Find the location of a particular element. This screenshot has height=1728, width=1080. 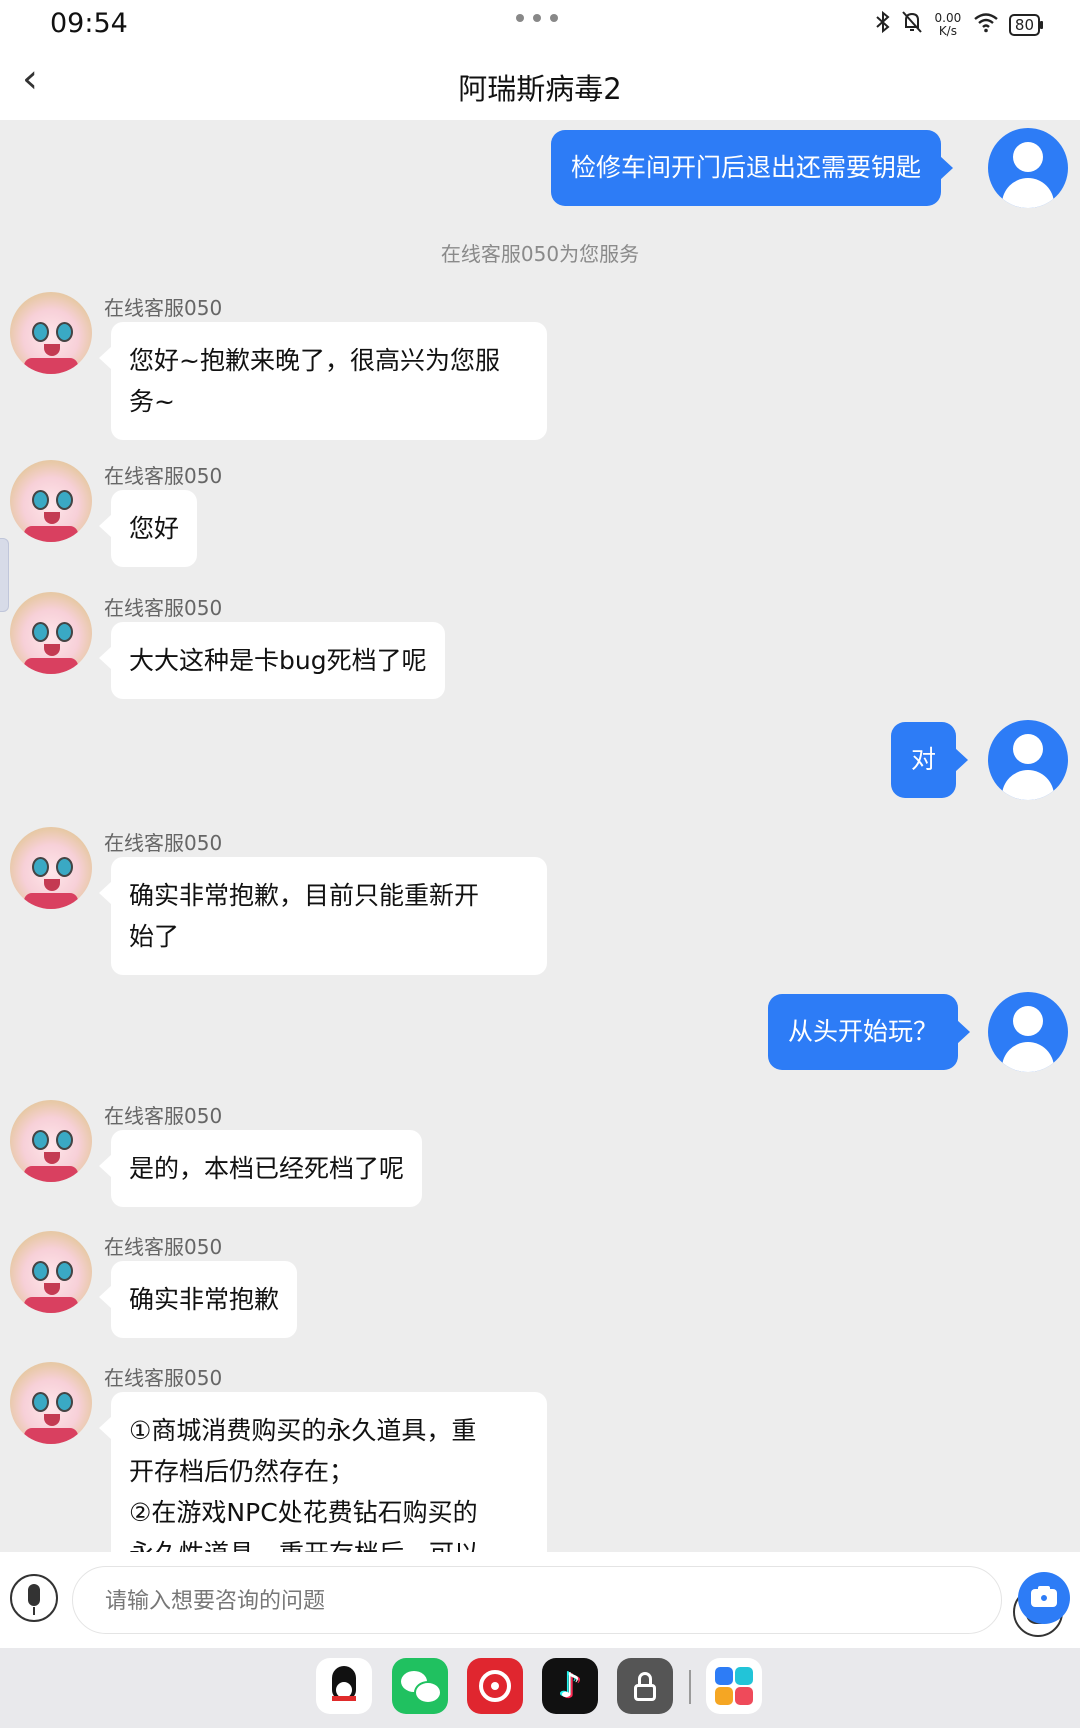

user-bubble: 对 is located at coordinates (930, 760).